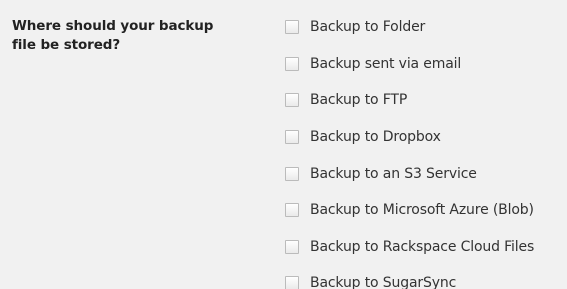 The height and width of the screenshot is (289, 567). Describe the element at coordinates (292, 173) in the screenshot. I see `backup-to-s3-checkbox` at that location.